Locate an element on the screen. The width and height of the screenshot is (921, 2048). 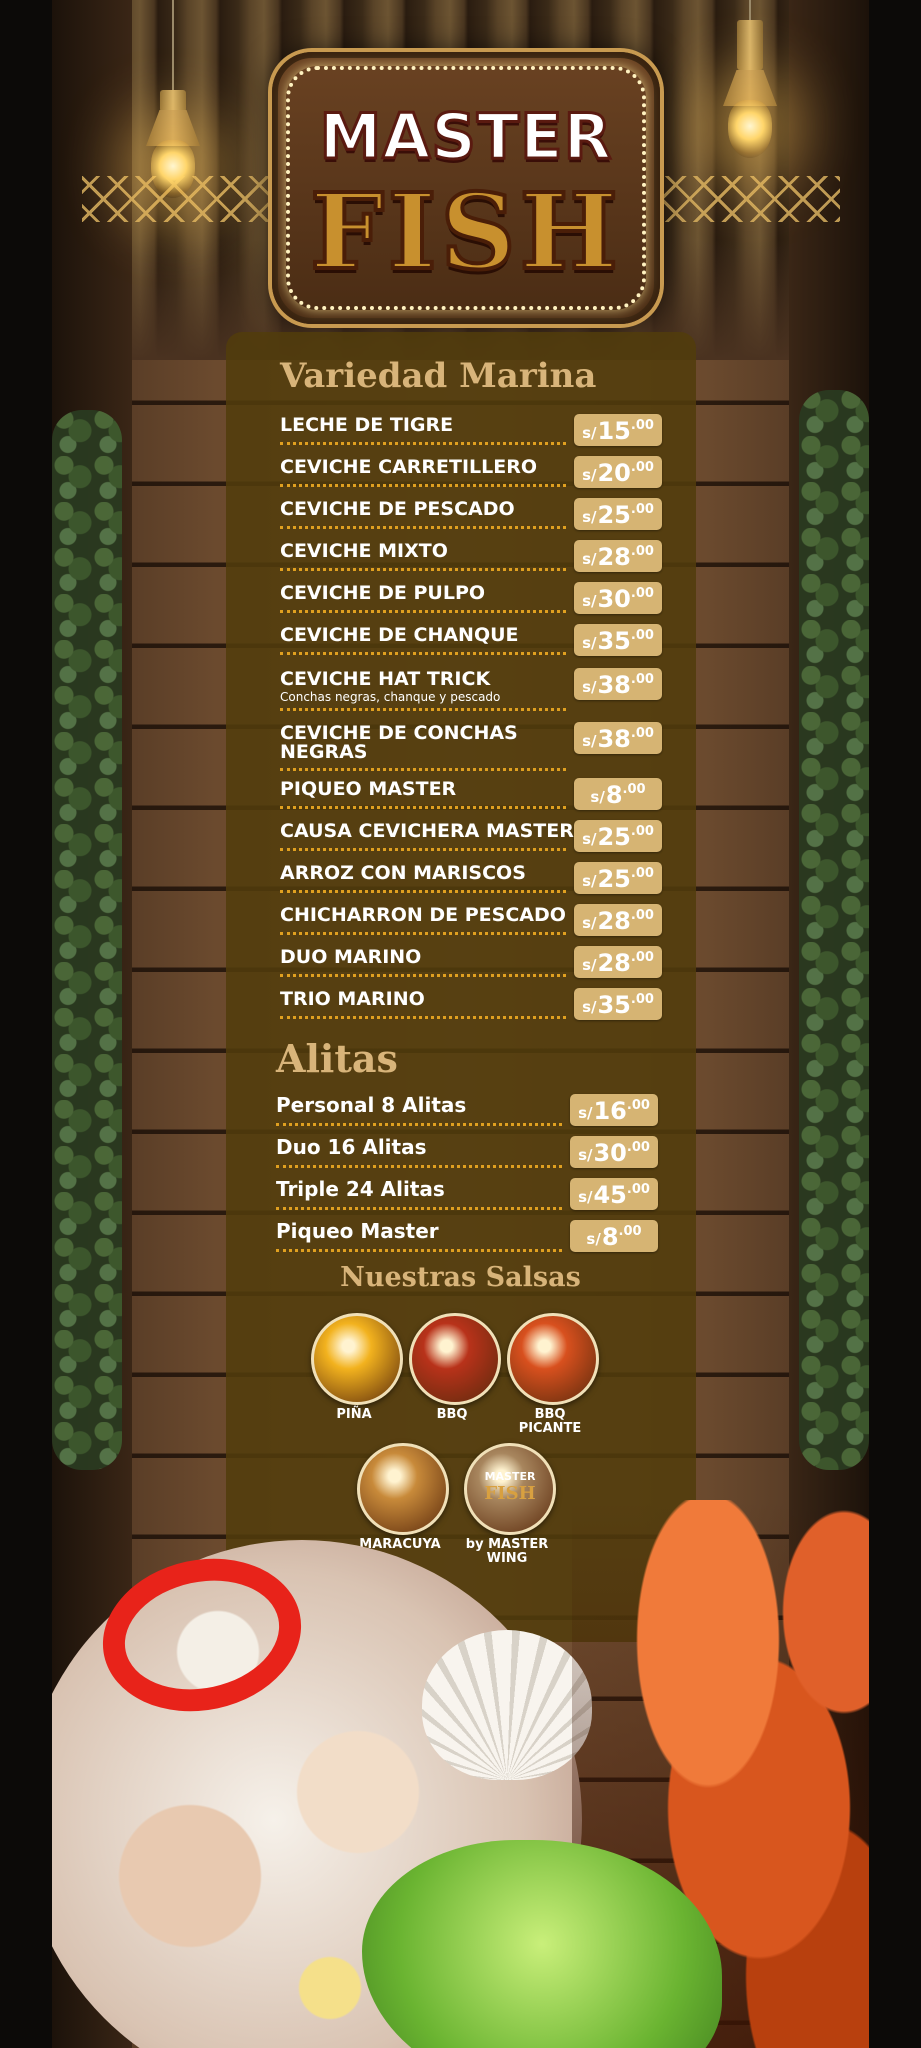
price-tag: s/16.00 is located at coordinates (614, 1110).